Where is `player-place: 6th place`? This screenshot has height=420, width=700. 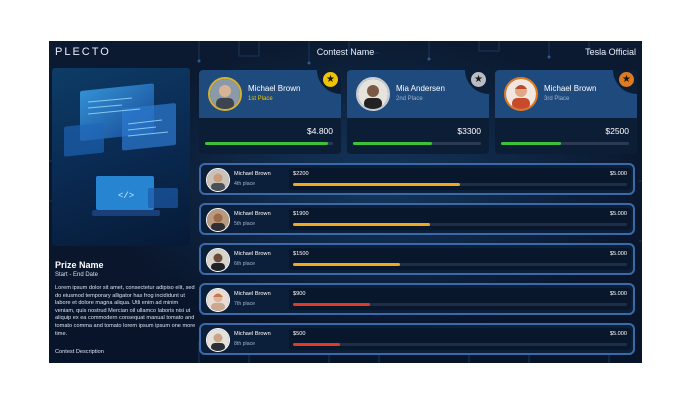 player-place: 6th place is located at coordinates (245, 264).